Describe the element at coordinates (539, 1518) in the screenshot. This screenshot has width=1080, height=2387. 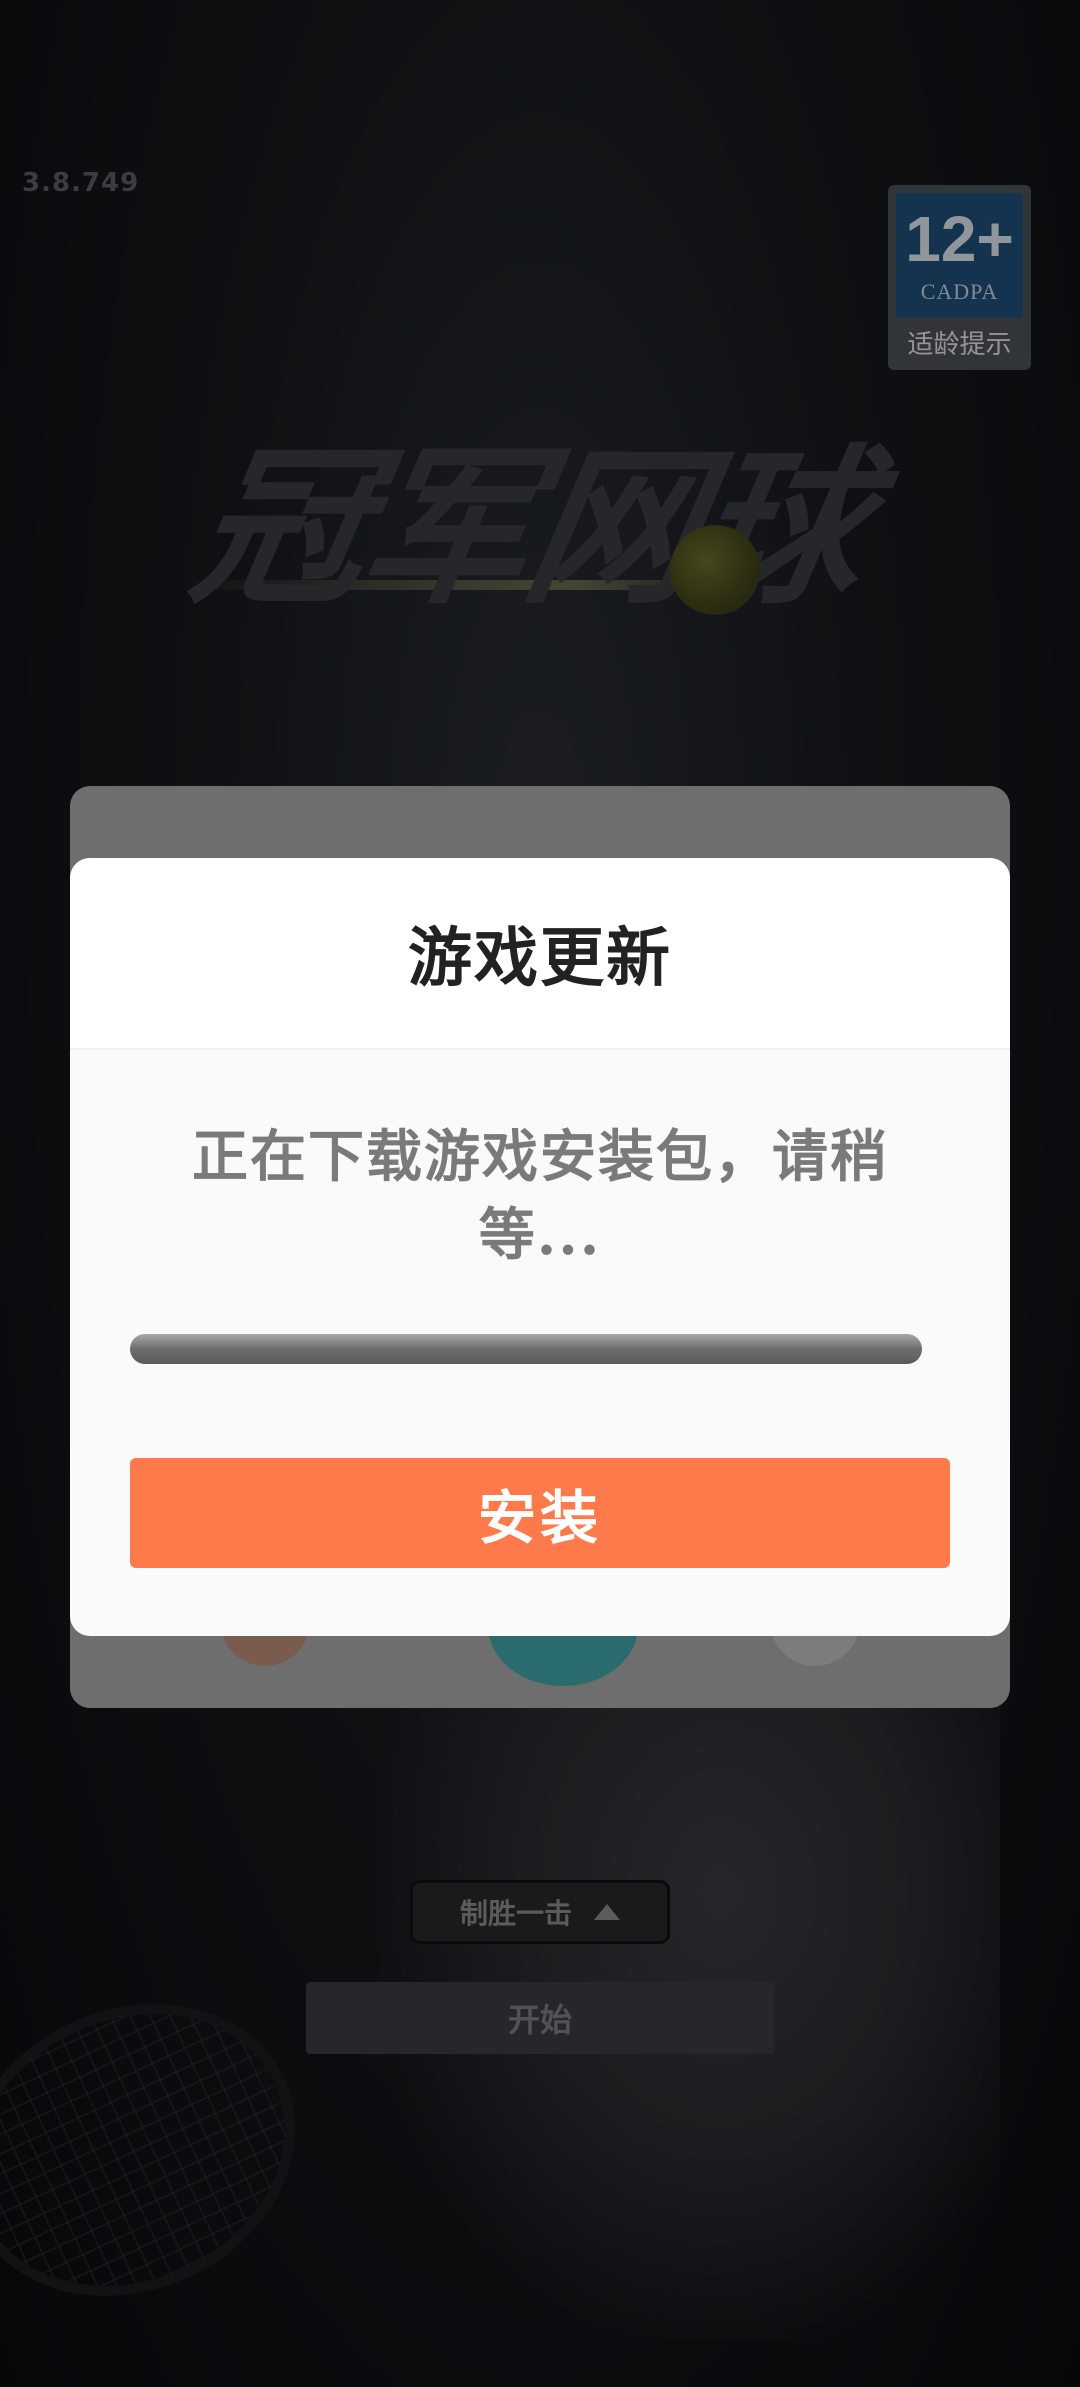
I see `install-button-label: 安装` at that location.